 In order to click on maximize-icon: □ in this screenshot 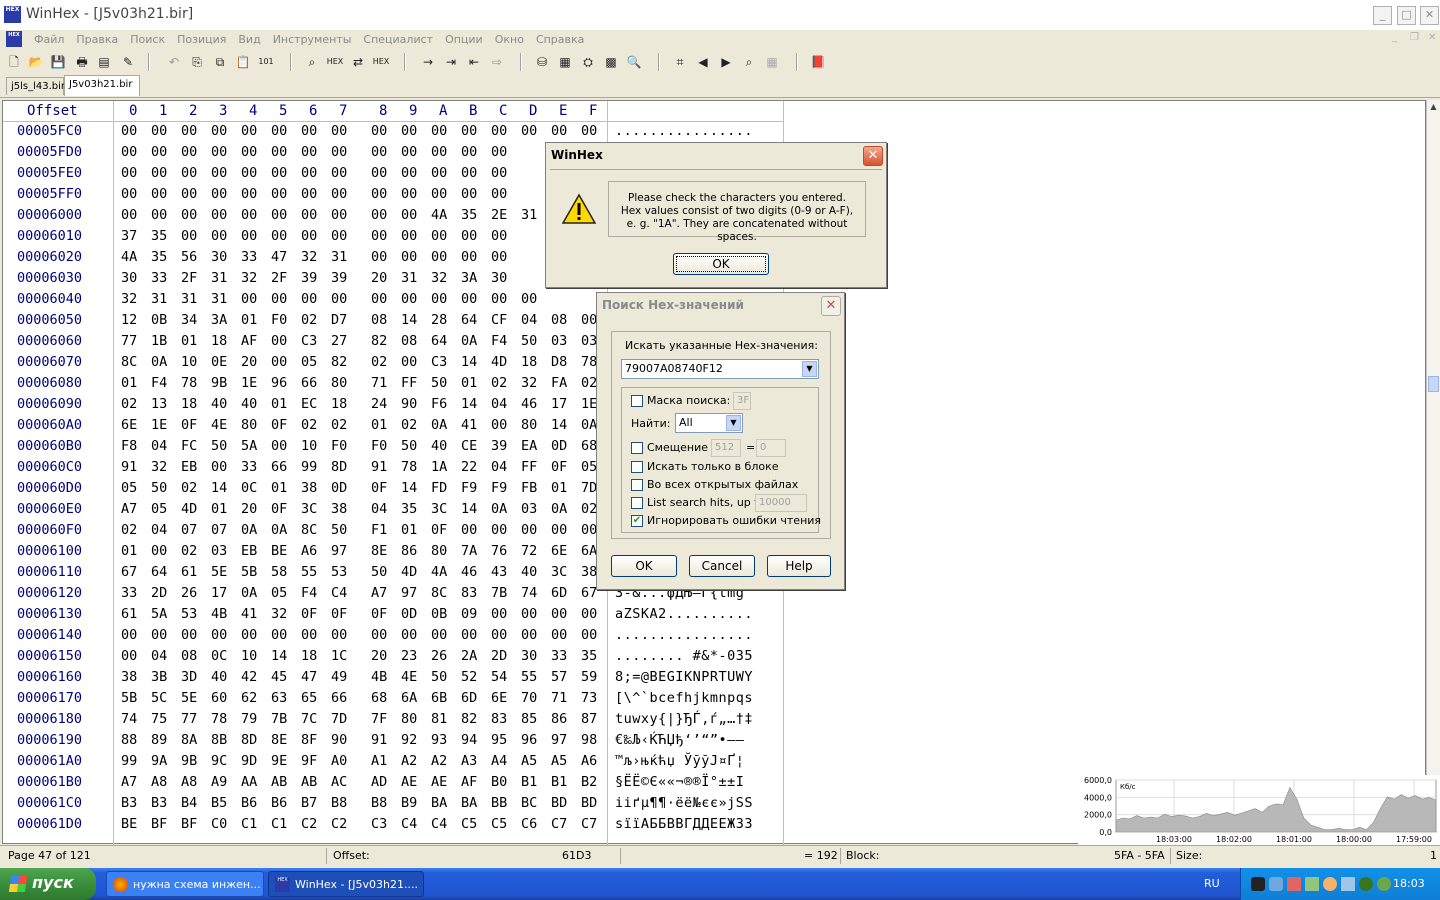, I will do `click(1406, 15)`.